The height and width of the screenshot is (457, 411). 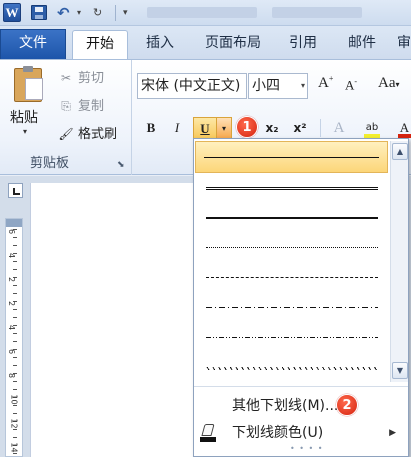 What do you see at coordinates (292, 337) in the screenshot?
I see `underline-style-dash-dot-dot` at bounding box center [292, 337].